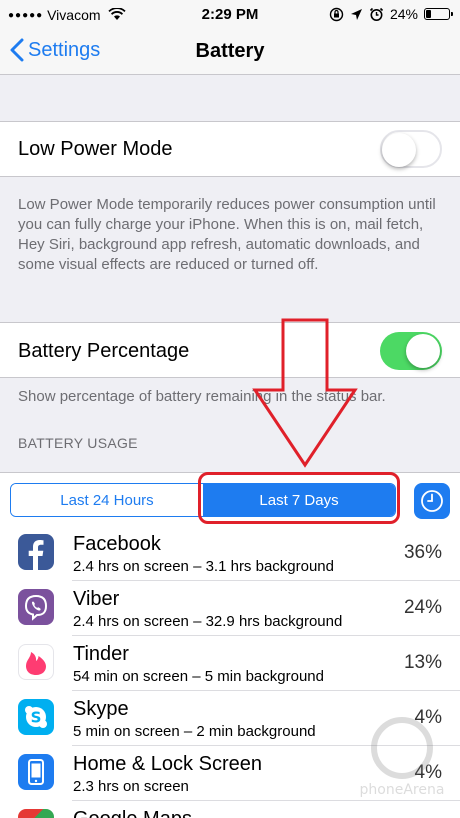 This screenshot has width=460, height=818. I want to click on battery-percentage-toggle, so click(411, 351).